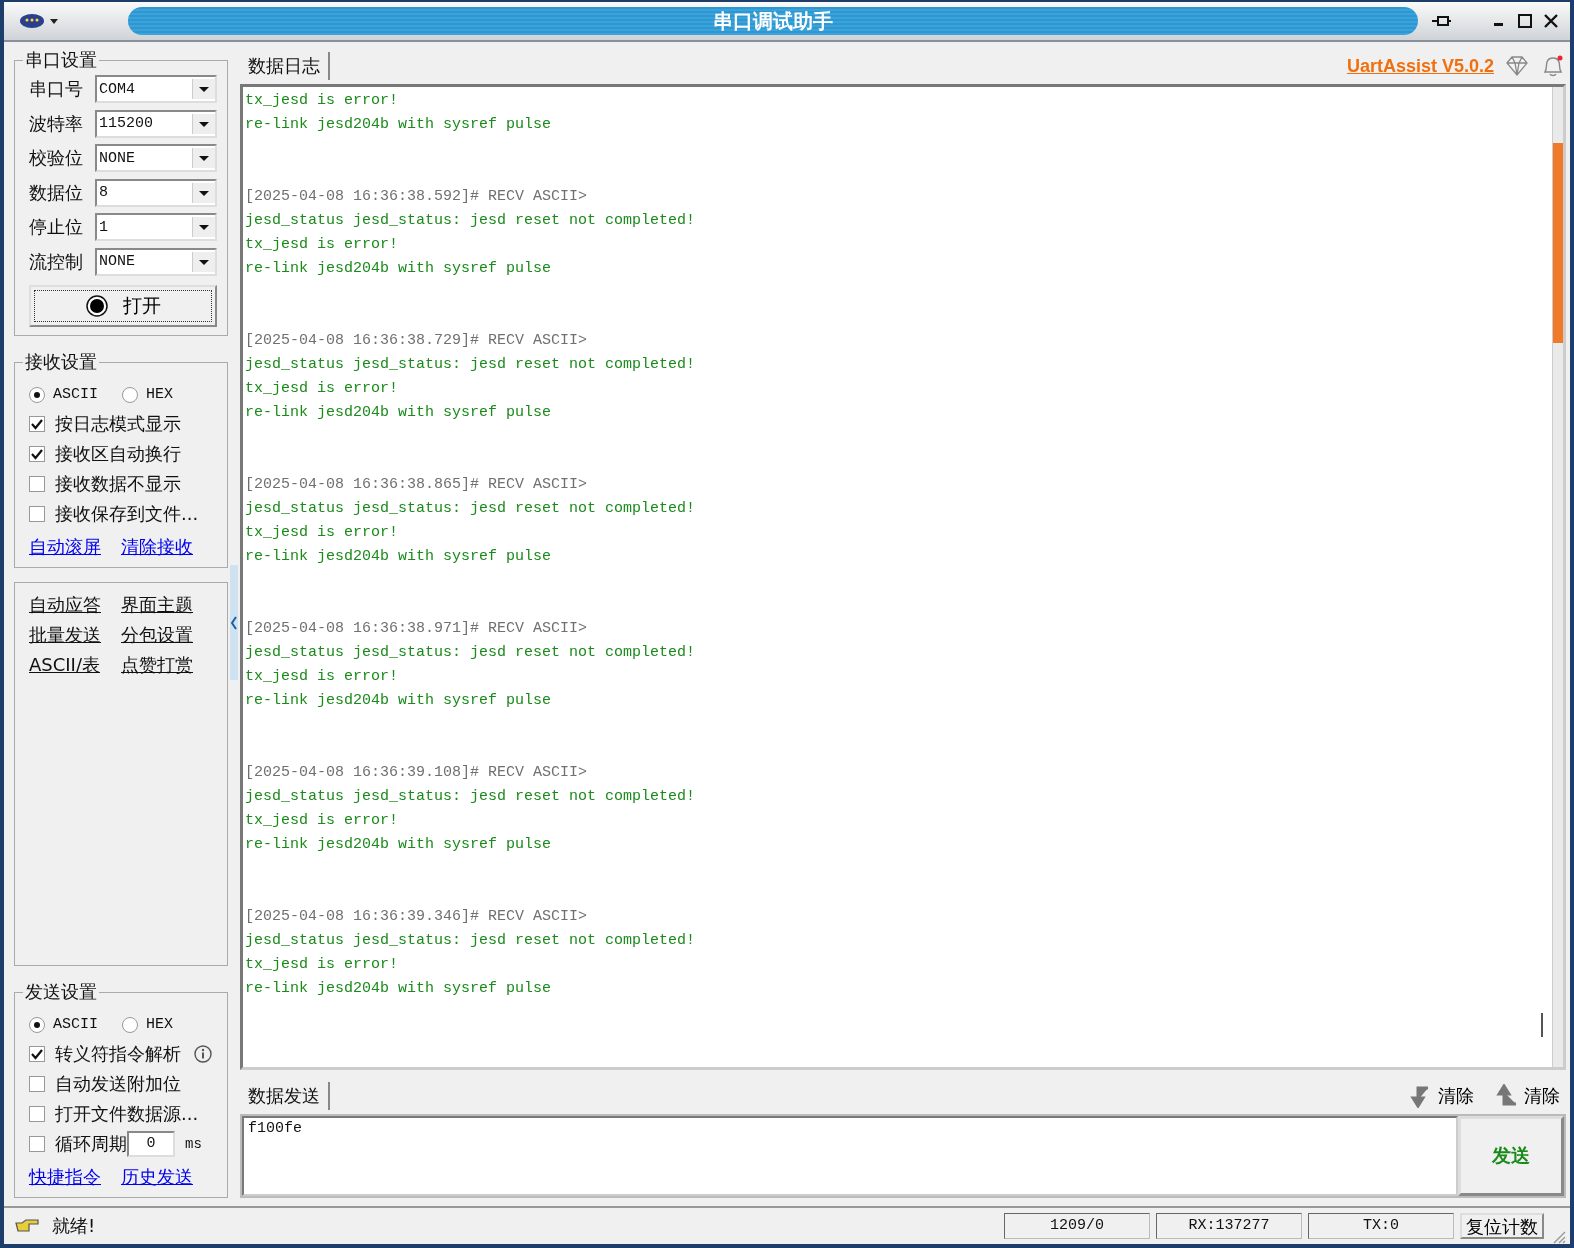 The image size is (1574, 1248). I want to click on status-message: 就绪!, so click(74, 1226).